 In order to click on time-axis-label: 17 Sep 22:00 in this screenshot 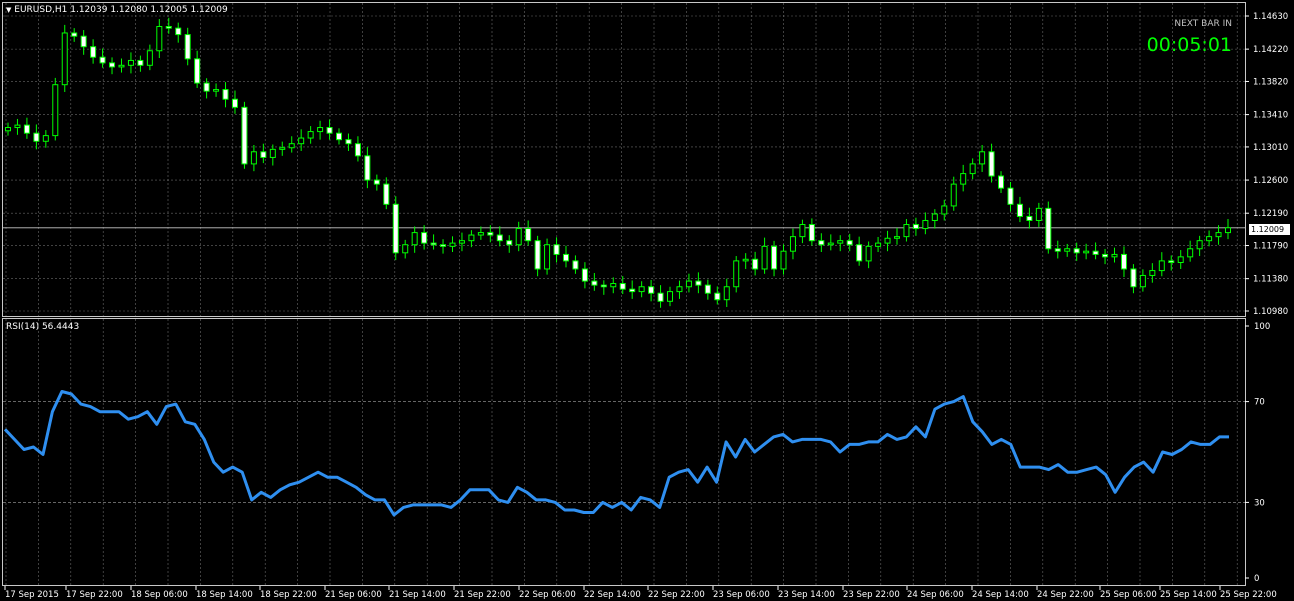, I will do `click(94, 595)`.